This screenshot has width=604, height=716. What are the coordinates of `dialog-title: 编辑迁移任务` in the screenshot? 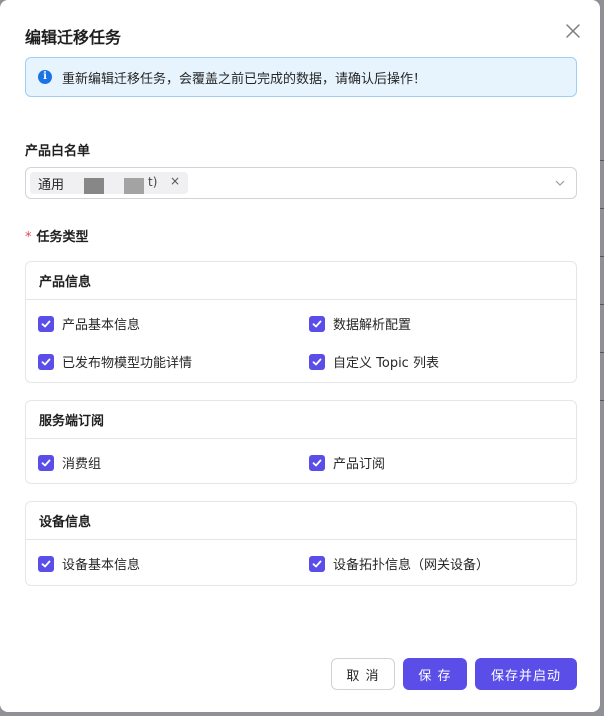 It's located at (73, 37).